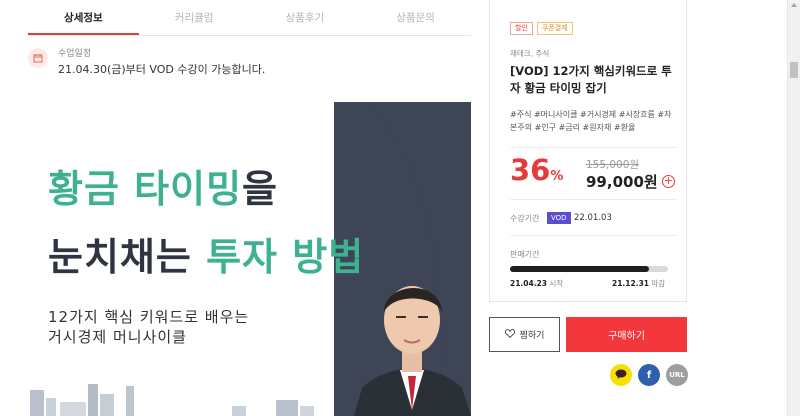 Image resolution: width=800 pixels, height=416 pixels. I want to click on facebook-icon: f, so click(649, 375).